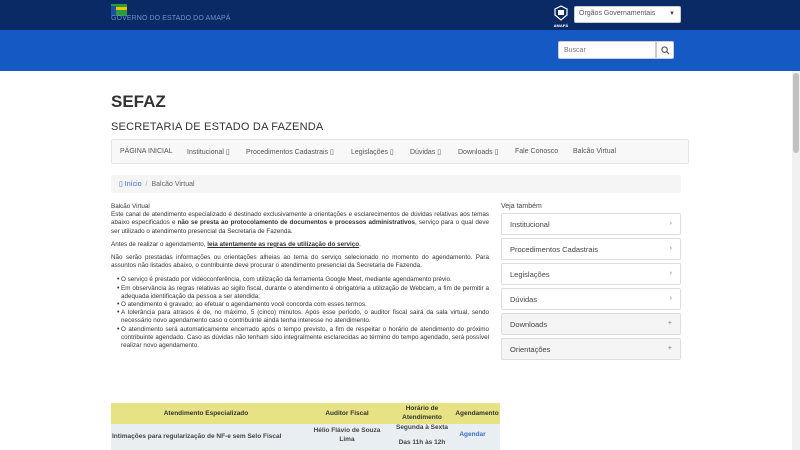 The width and height of the screenshot is (800, 450). What do you see at coordinates (347, 413) in the screenshot?
I see `col-header-auditor: Auditor Fiscal` at bounding box center [347, 413].